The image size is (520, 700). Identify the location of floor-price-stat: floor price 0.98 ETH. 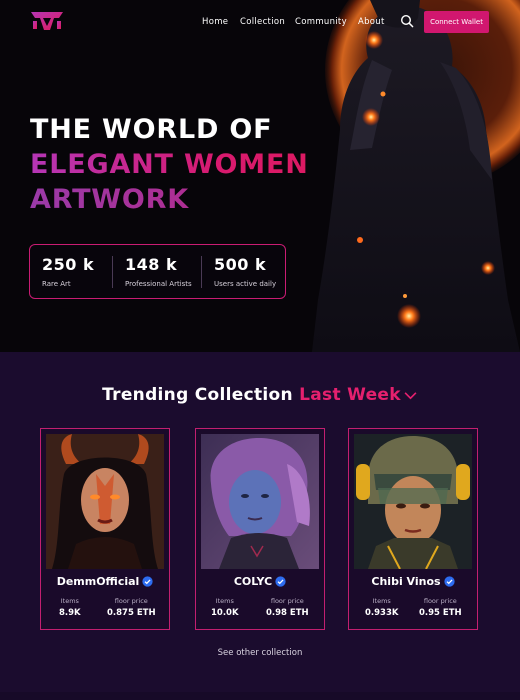
(287, 607).